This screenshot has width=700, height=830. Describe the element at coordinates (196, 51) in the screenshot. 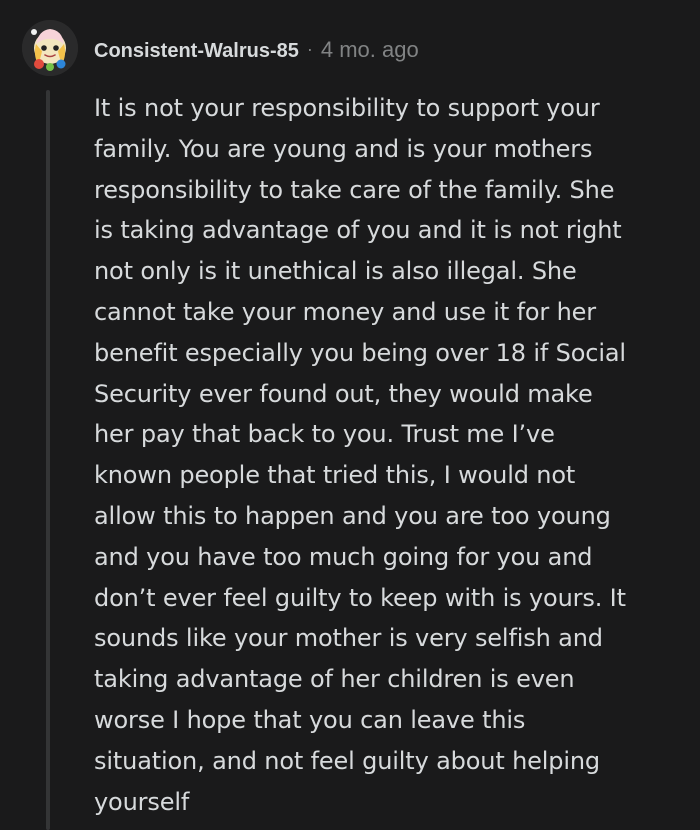

I see `author-name: Consistent-Walrus-85` at that location.